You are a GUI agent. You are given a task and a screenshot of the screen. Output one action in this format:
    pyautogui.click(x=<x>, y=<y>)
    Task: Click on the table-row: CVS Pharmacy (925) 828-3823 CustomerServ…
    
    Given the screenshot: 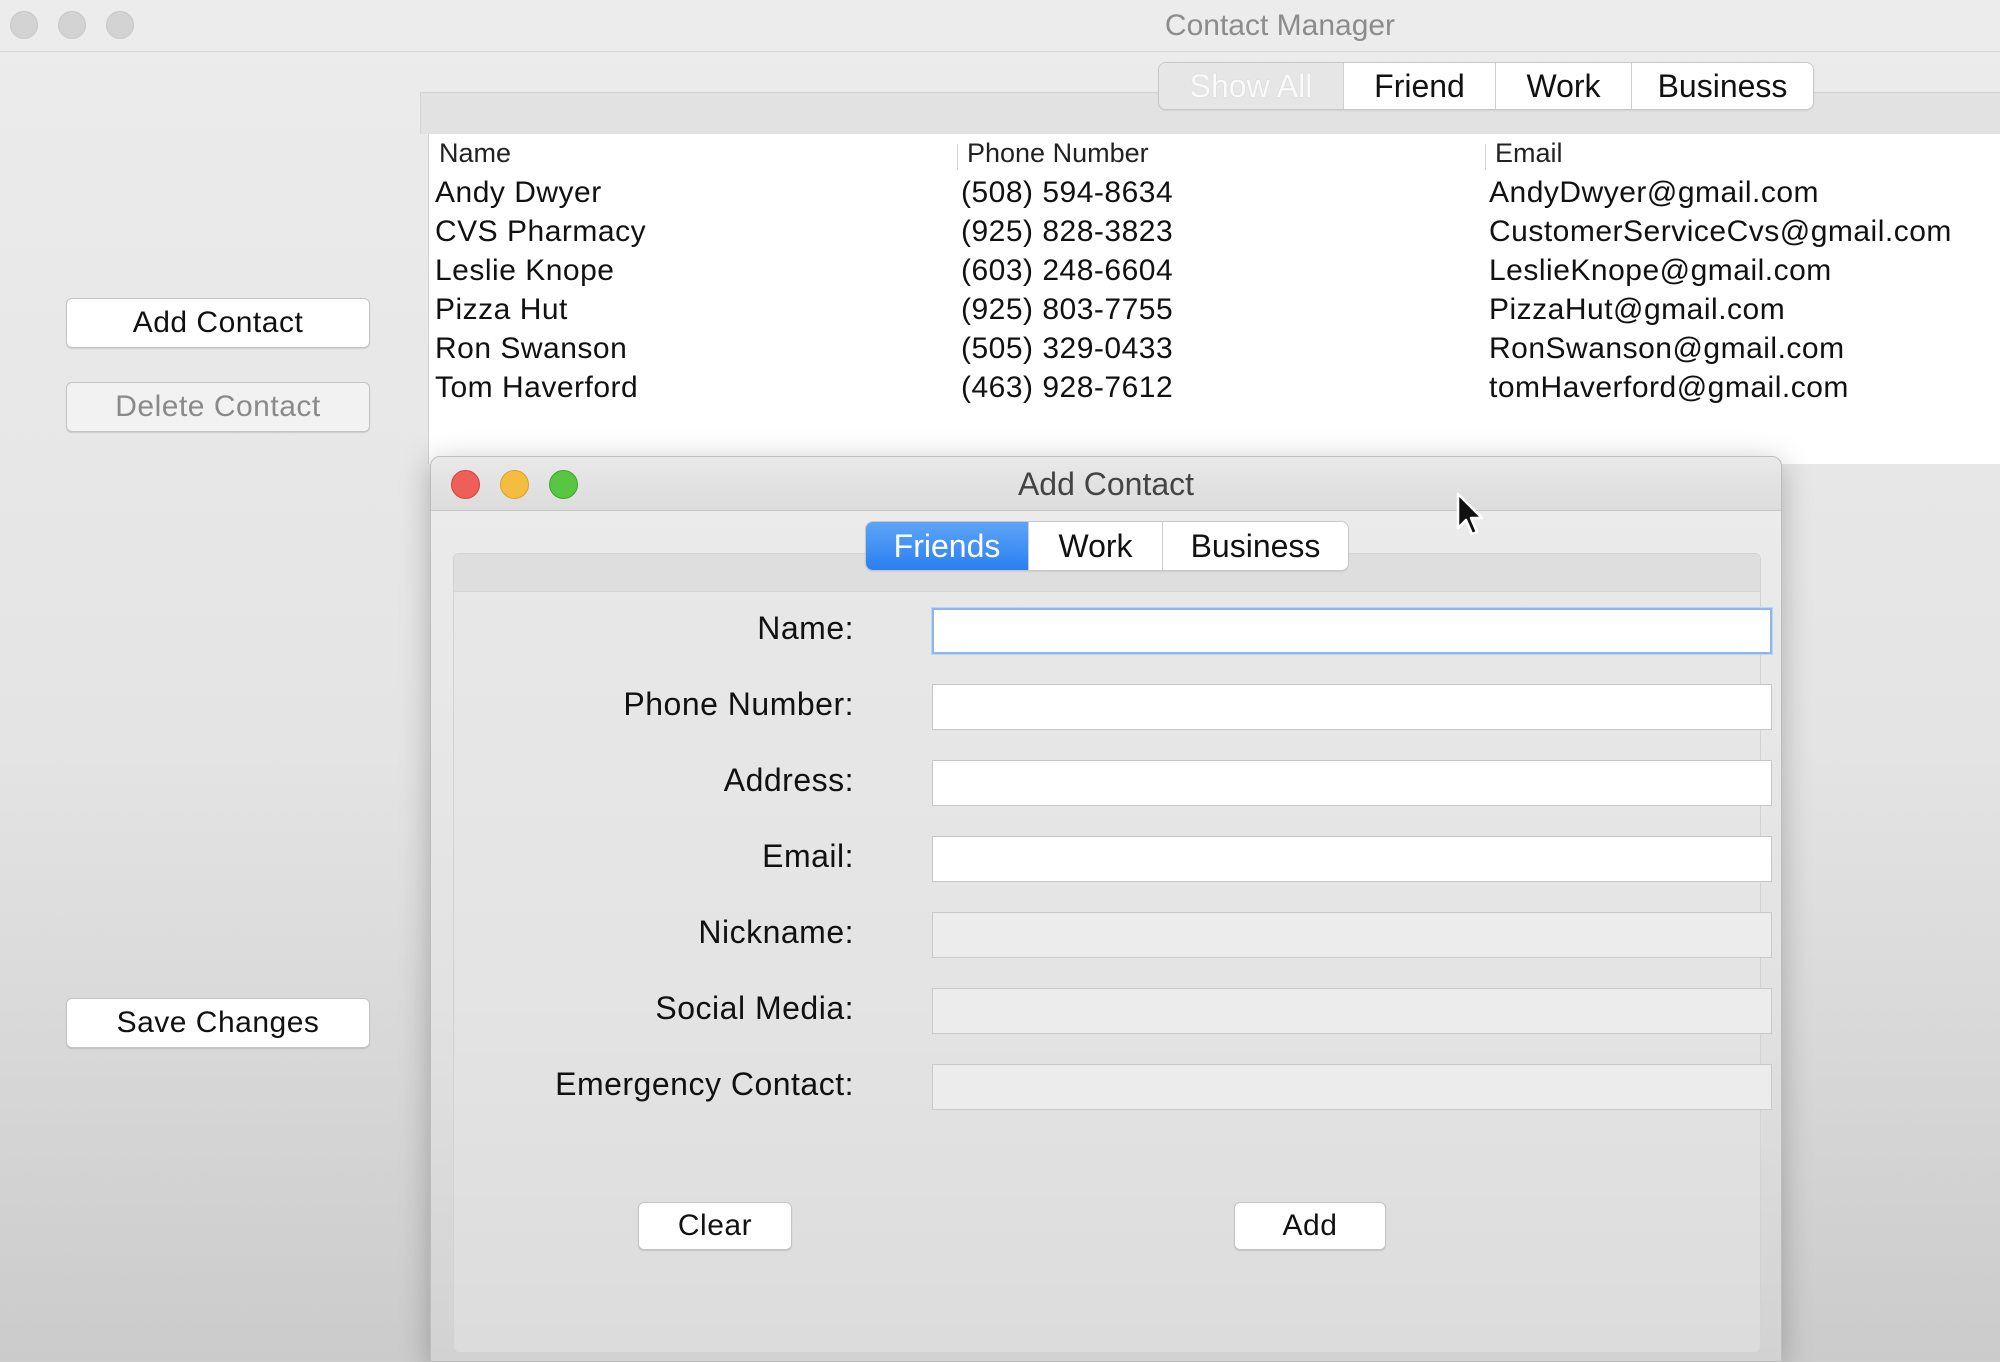 What is the action you would take?
    pyautogui.click(x=1214, y=235)
    